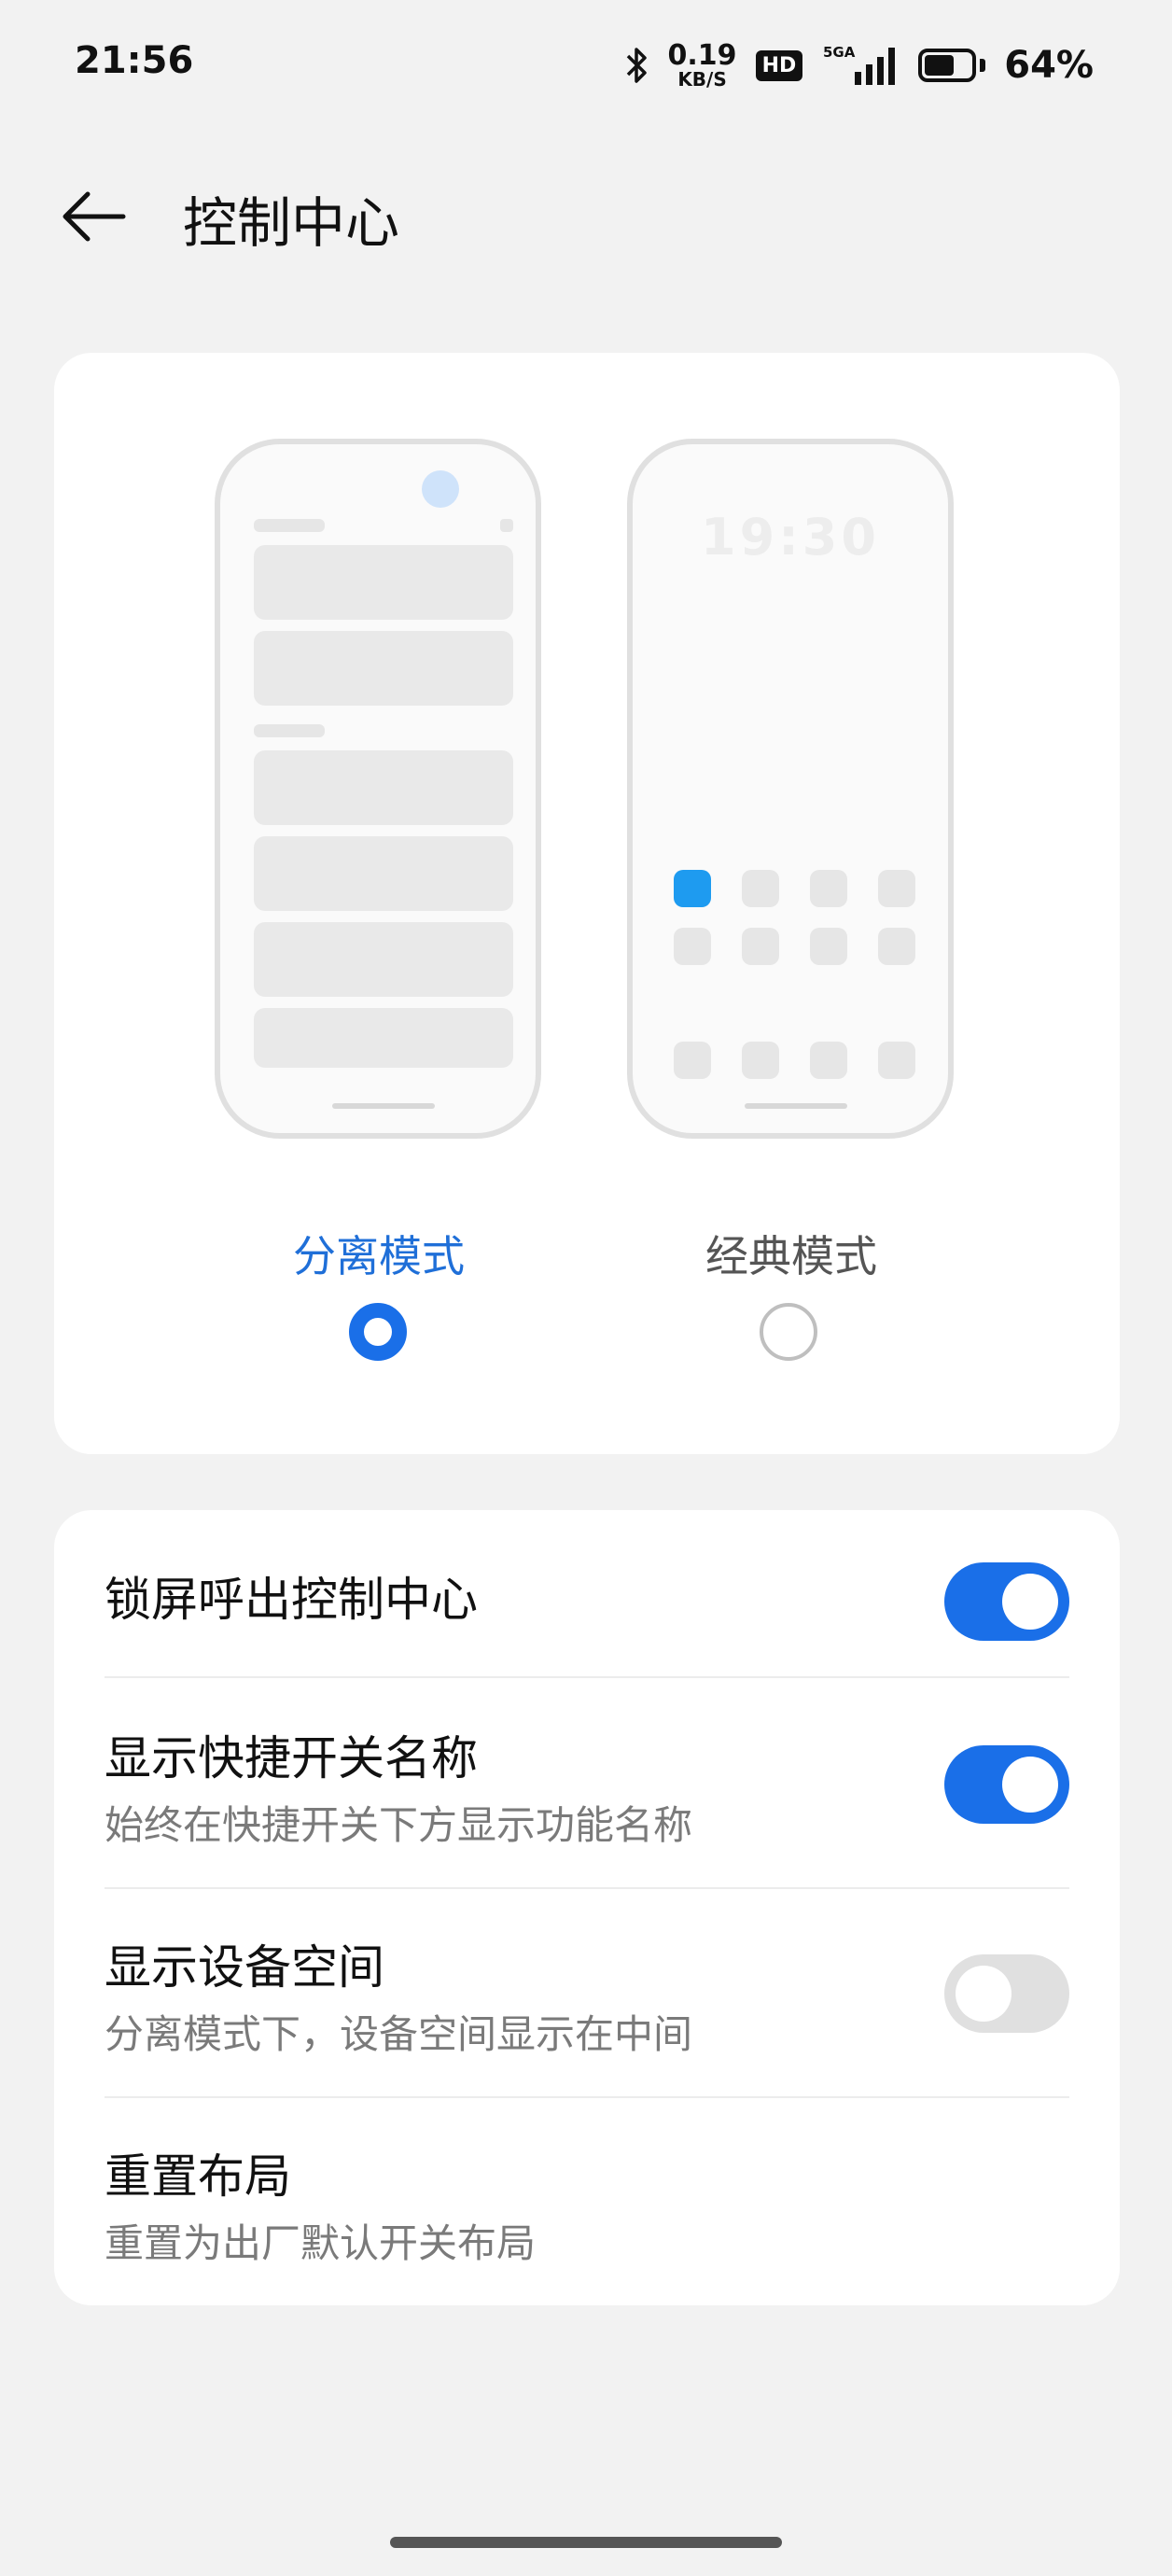 This screenshot has height=2576, width=1172. Describe the element at coordinates (636, 65) in the screenshot. I see `bluetooth-icon` at that location.